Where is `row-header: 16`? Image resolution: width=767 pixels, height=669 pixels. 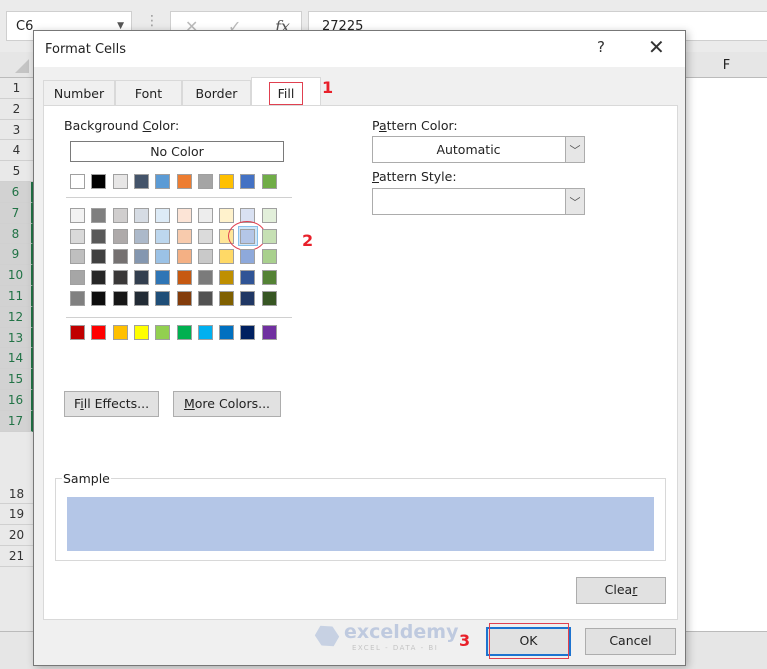
row-header: 16 is located at coordinates (16, 400).